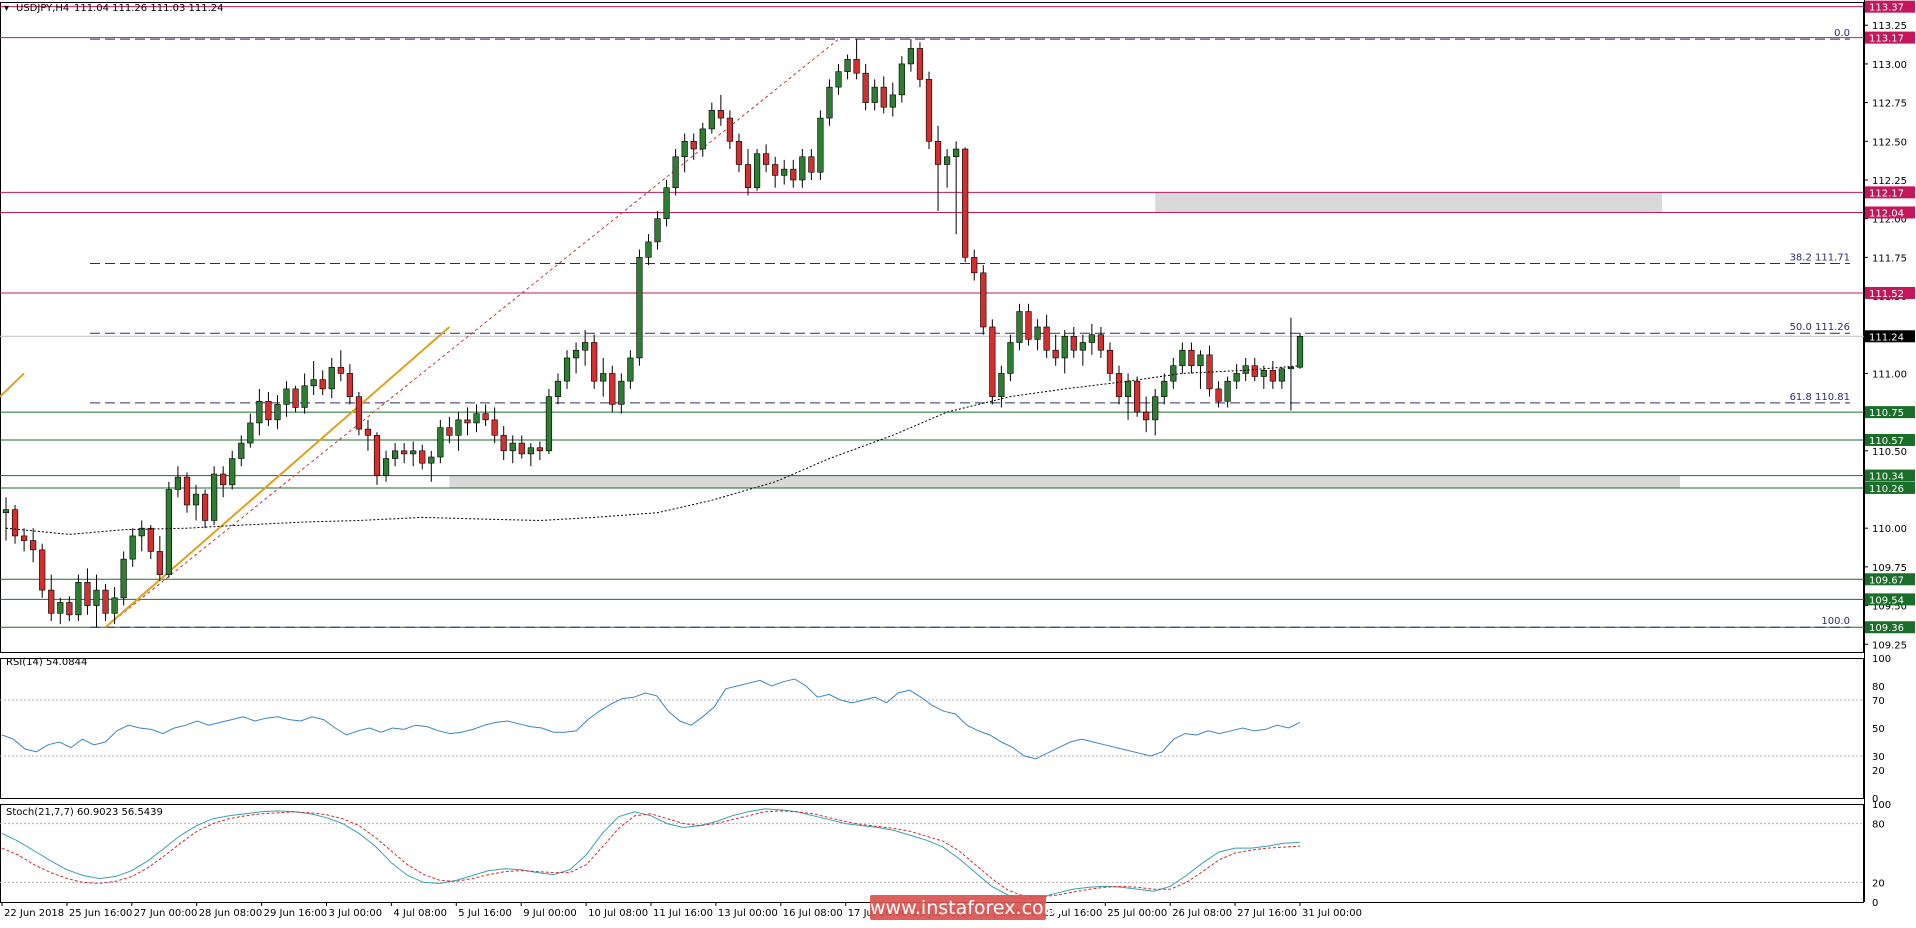  I want to click on rsi-tick-label: 80, so click(1878, 687).